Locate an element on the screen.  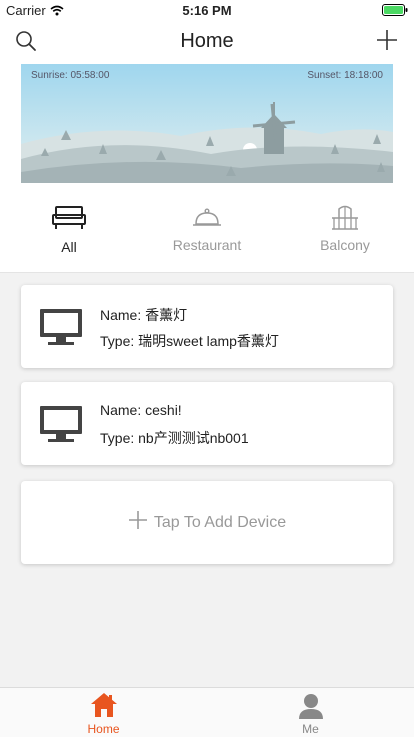
tab-restaurant-label: Restaurant is located at coordinates (207, 245).